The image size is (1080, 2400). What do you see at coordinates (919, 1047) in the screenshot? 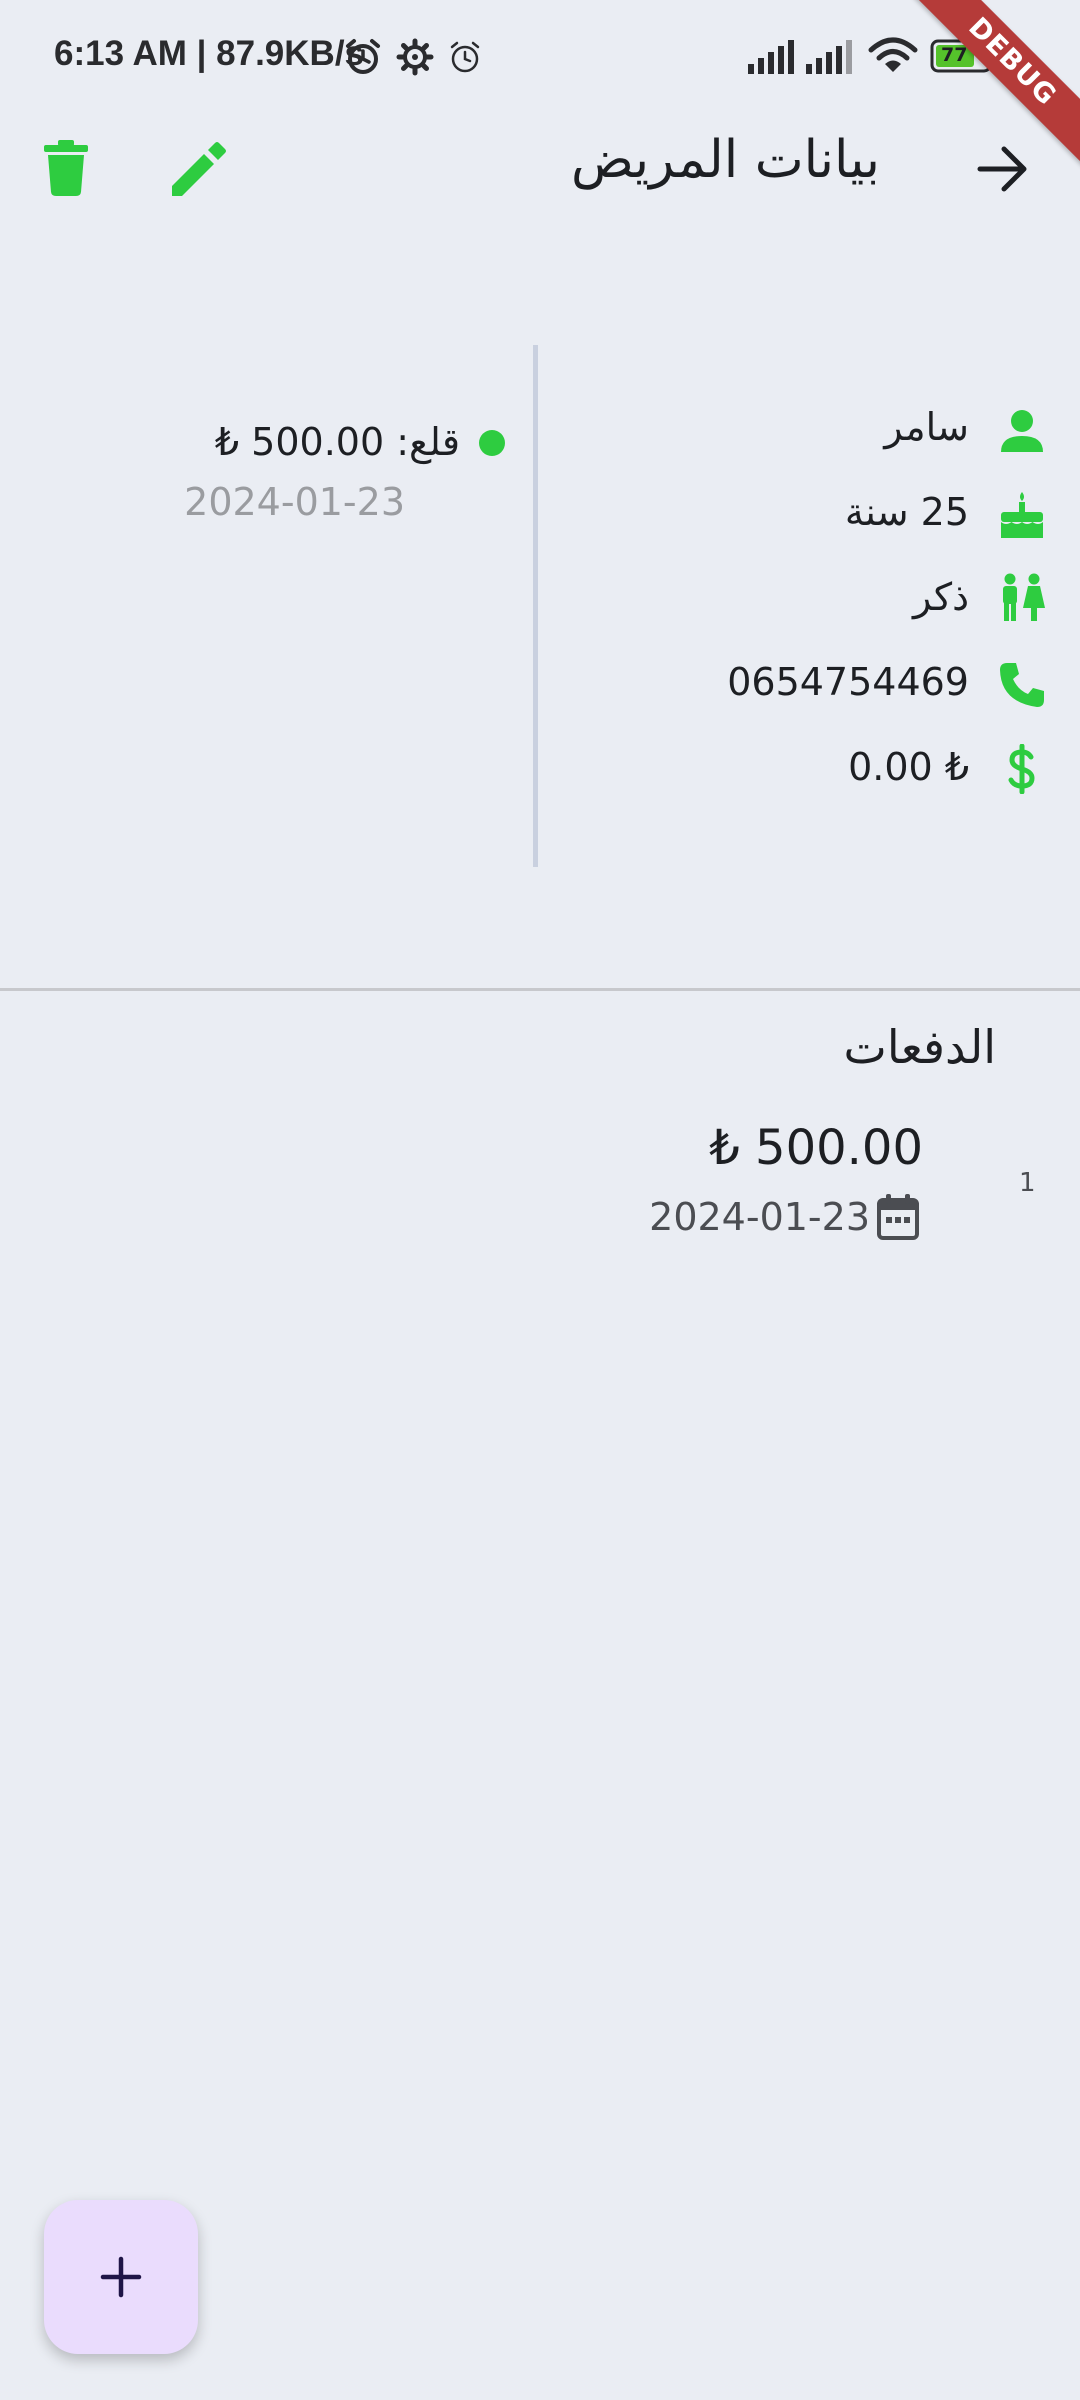
I see `payments-heading: الدفعات` at bounding box center [919, 1047].